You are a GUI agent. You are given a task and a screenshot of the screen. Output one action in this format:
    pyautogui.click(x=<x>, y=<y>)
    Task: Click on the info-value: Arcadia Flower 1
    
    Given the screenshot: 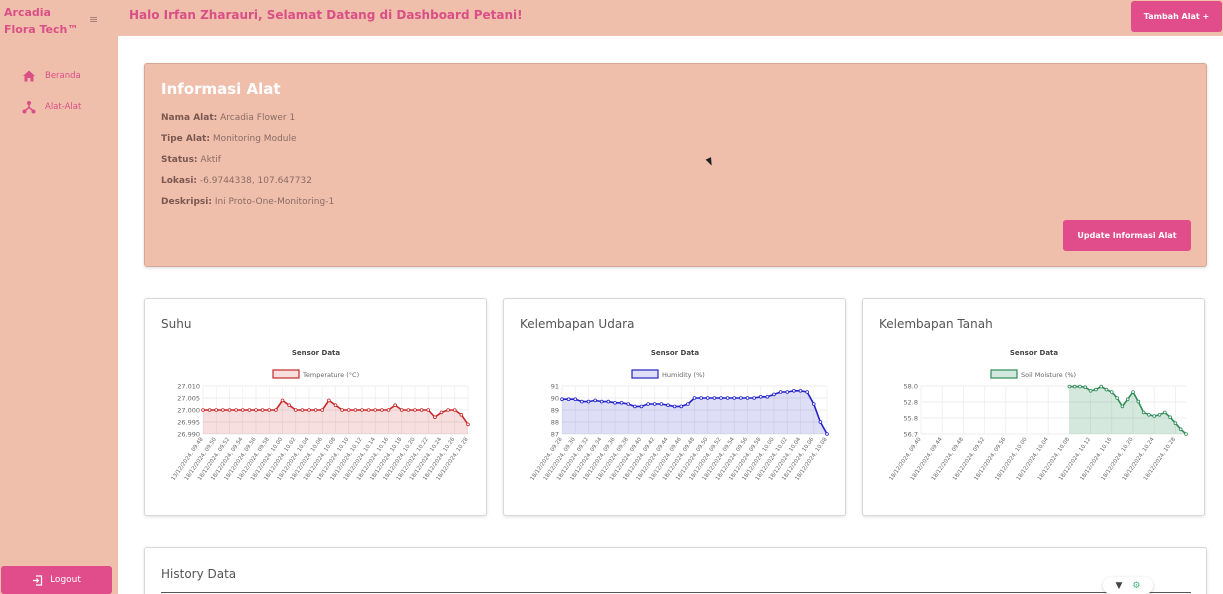 What is the action you would take?
    pyautogui.click(x=258, y=118)
    